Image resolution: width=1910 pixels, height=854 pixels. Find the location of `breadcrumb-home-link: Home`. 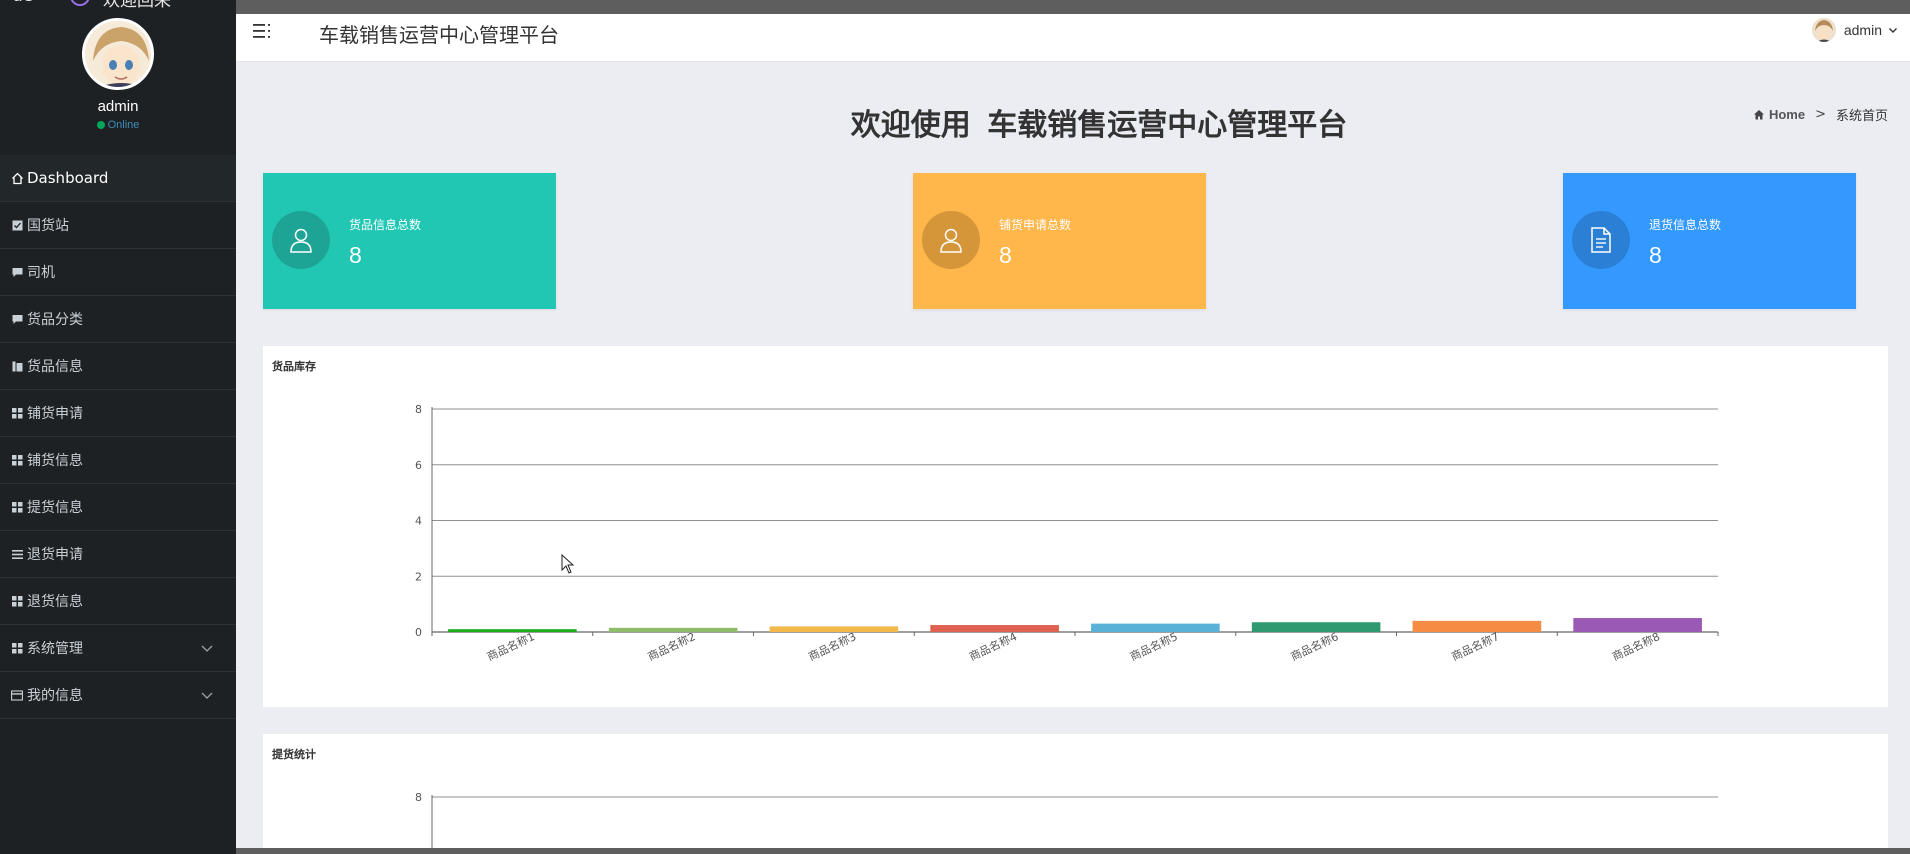

breadcrumb-home-link: Home is located at coordinates (1787, 114).